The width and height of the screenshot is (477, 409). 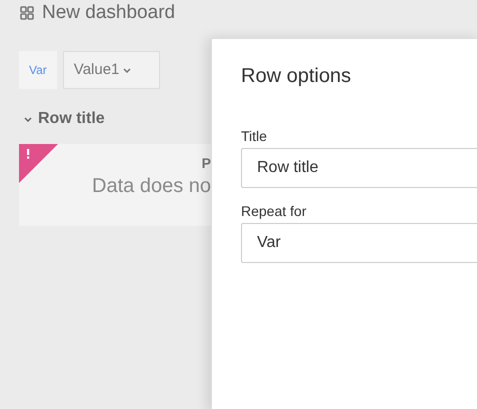 What do you see at coordinates (38, 70) in the screenshot?
I see `variable-label: Var` at bounding box center [38, 70].